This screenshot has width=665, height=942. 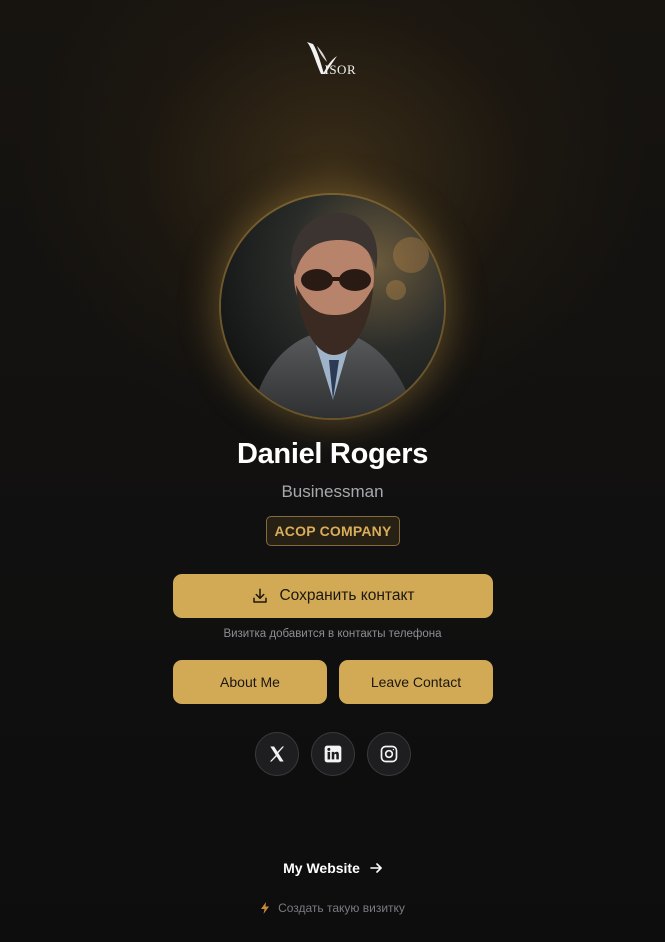 I want to click on x-twitter-button, so click(x=277, y=754).